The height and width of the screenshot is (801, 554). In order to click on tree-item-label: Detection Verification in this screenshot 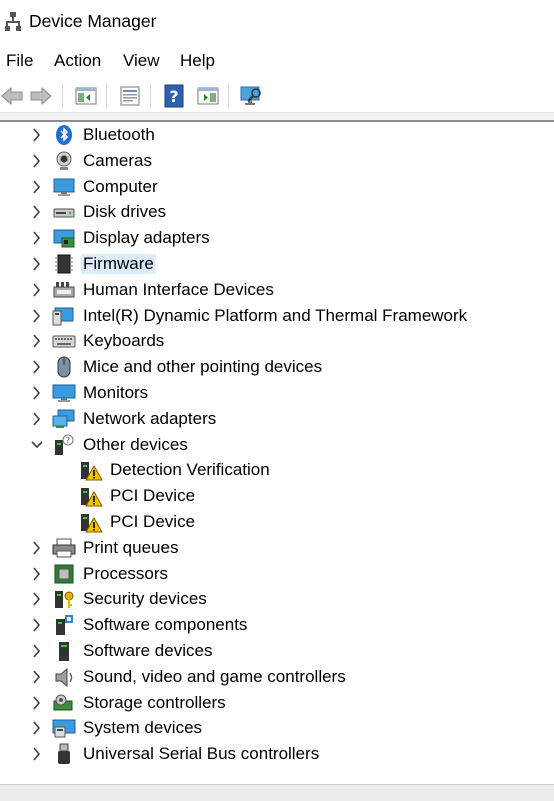, I will do `click(190, 469)`.